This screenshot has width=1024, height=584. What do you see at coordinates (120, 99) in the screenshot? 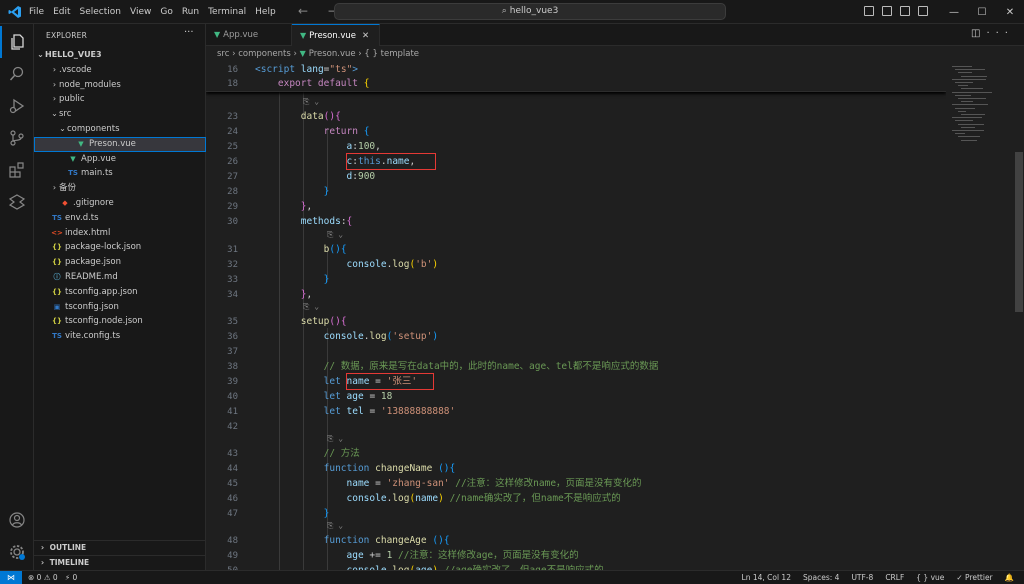
I see `file-tree-item: › public` at bounding box center [120, 99].